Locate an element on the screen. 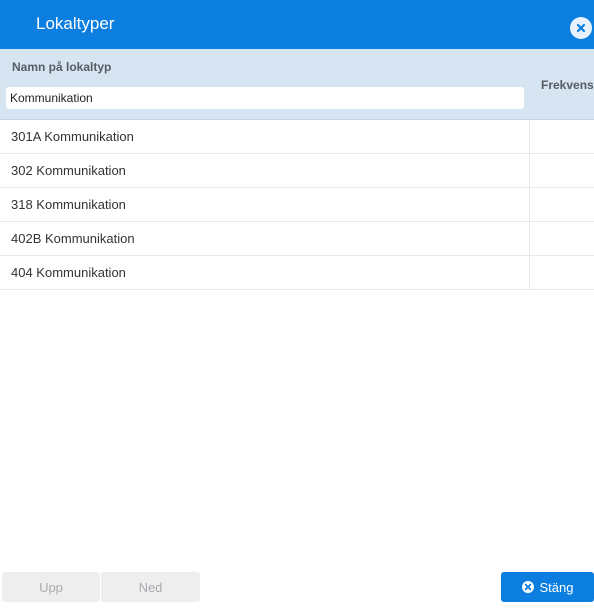  column-header-frequency: Frekvens is located at coordinates (567, 85).